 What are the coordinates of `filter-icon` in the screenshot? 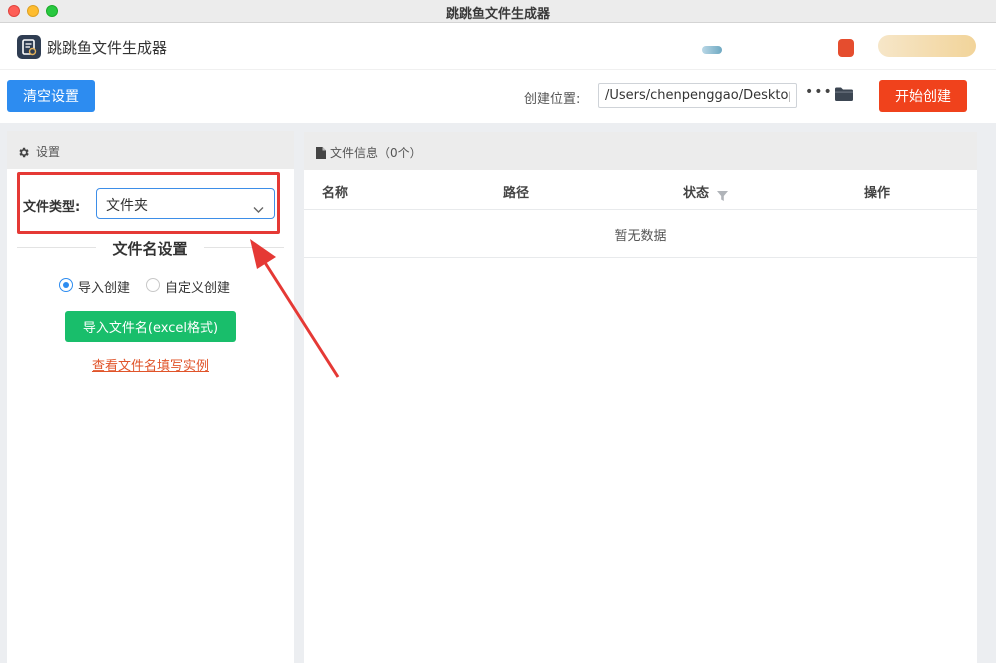 It's located at (722, 195).